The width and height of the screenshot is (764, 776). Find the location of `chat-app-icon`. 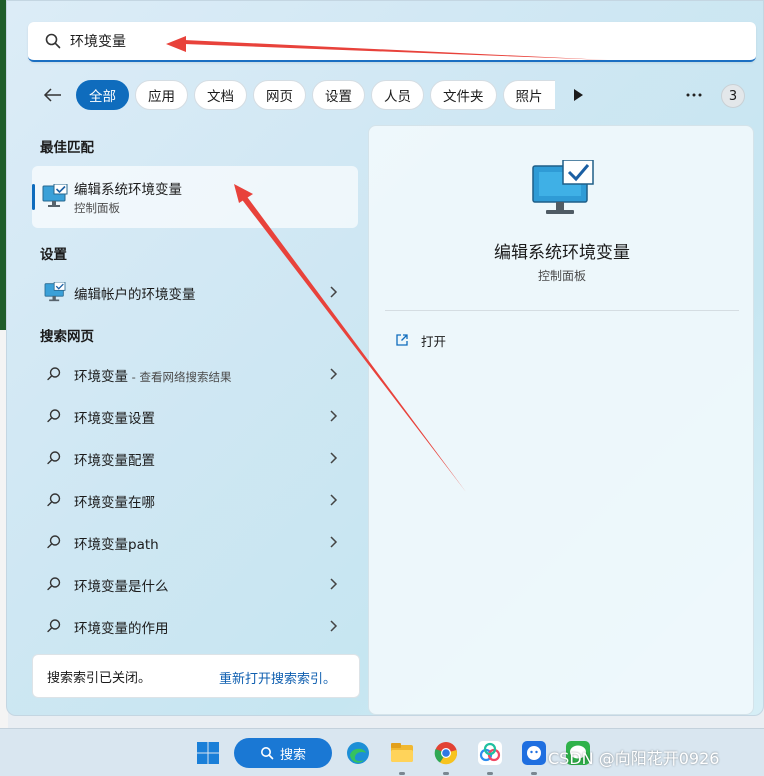

chat-app-icon is located at coordinates (534, 753).